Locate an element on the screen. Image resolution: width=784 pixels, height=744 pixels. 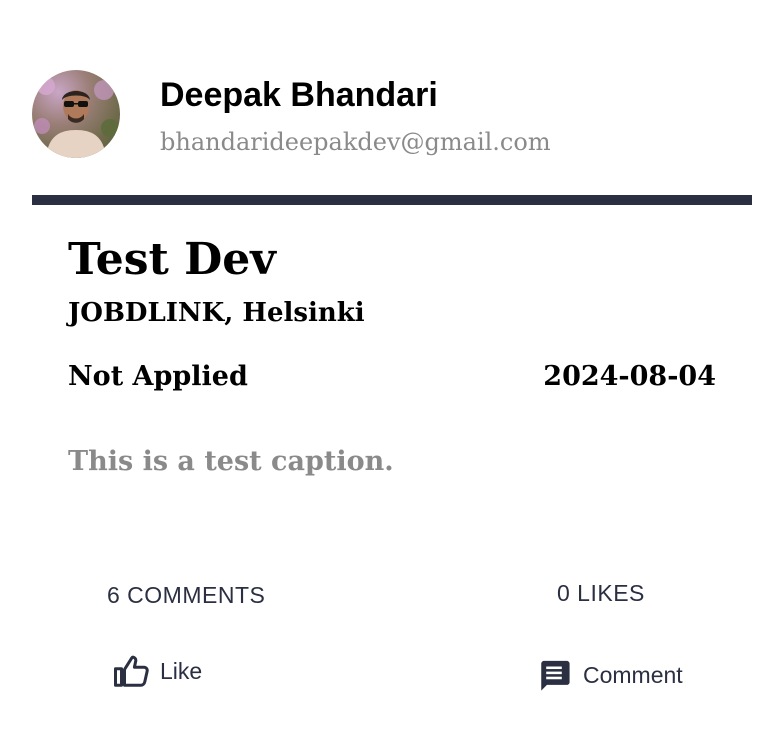
company-location: JOBDLINK, Helsinki is located at coordinates (216, 313).